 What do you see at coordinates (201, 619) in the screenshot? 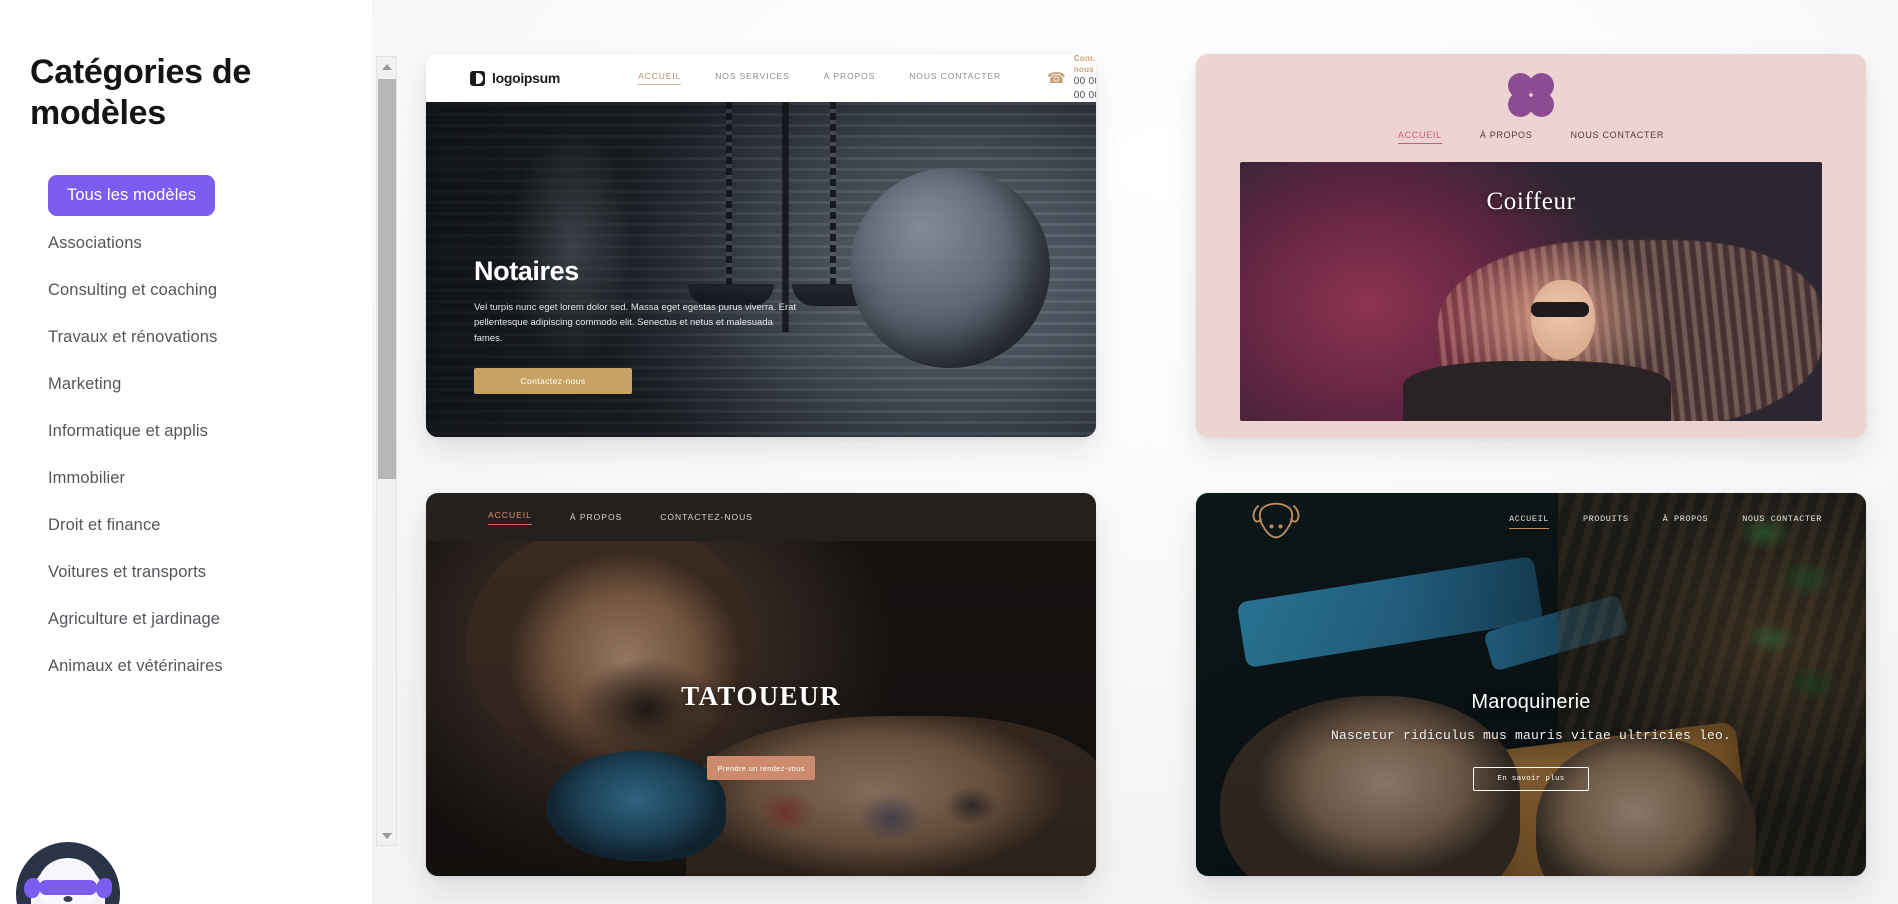
I see `sidebar-item-agriculture: Agriculture et jardinage` at bounding box center [201, 619].